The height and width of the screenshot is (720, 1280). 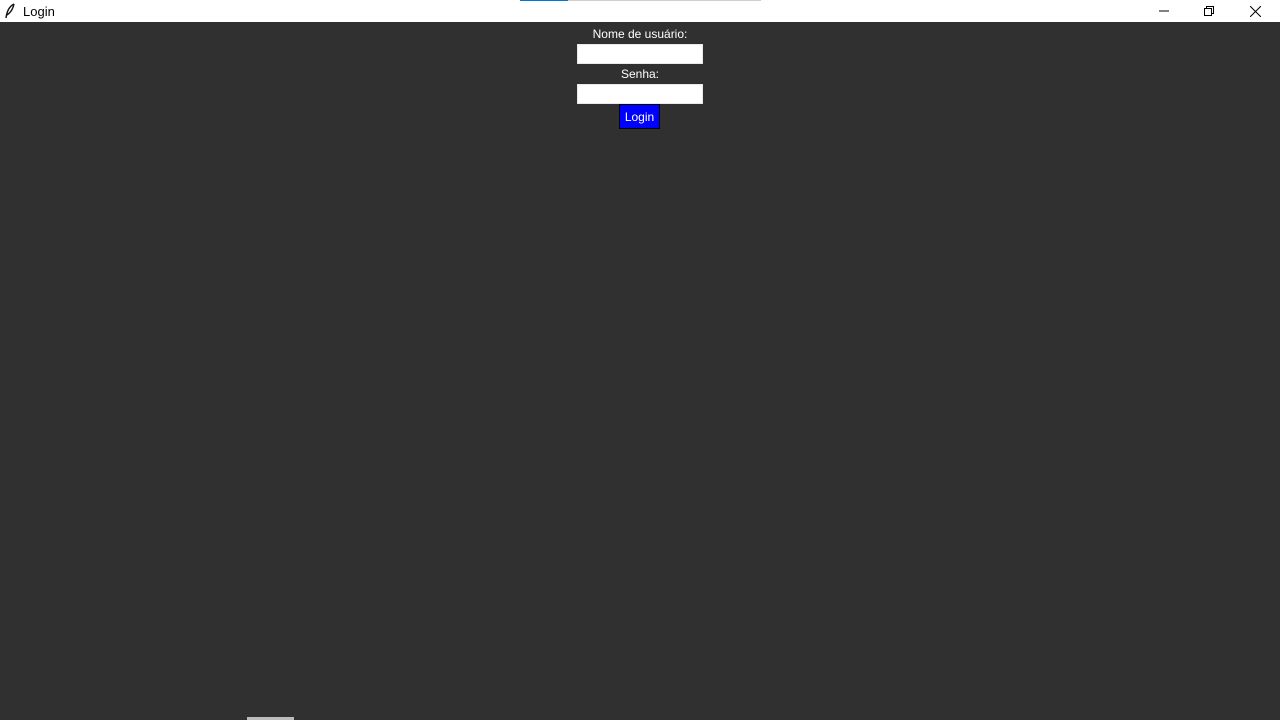 What do you see at coordinates (640, 34) in the screenshot?
I see `username-label: Nome de usuário:` at bounding box center [640, 34].